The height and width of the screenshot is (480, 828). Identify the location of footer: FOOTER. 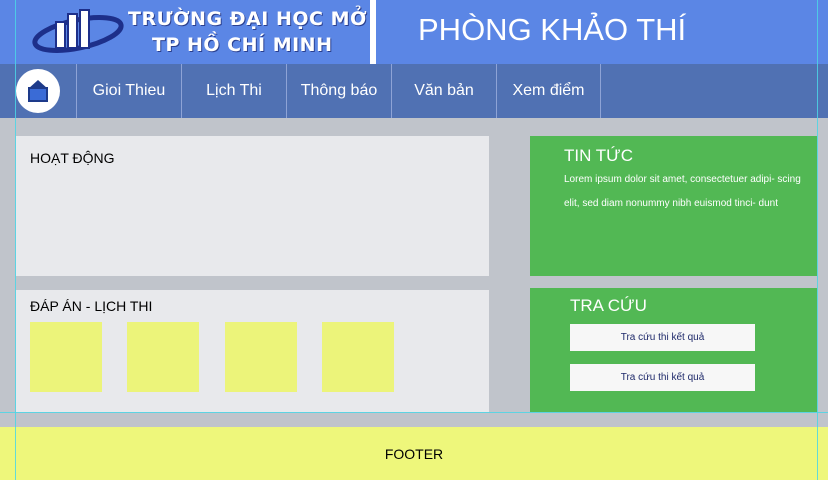
(414, 453).